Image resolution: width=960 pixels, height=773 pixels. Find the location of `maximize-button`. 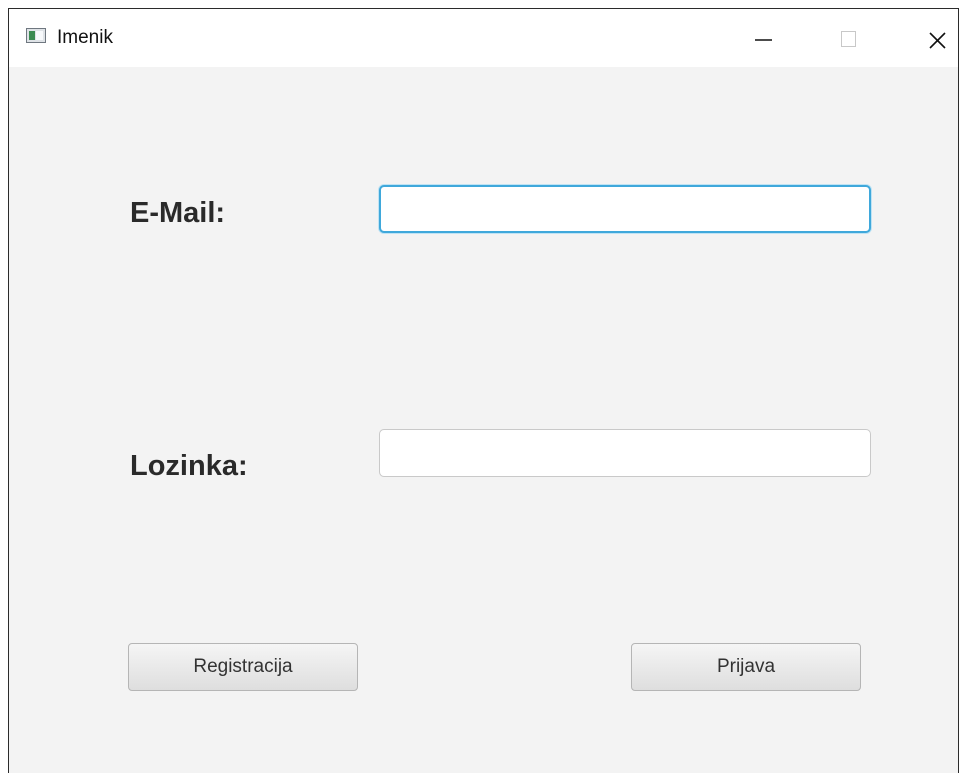

maximize-button is located at coordinates (850, 38).